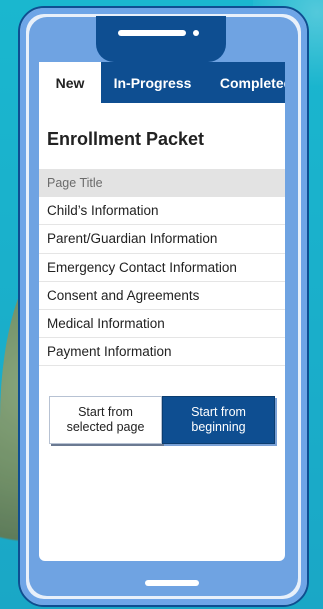 This screenshot has width=323, height=609. What do you see at coordinates (152, 33) in the screenshot?
I see `speaker-icon` at bounding box center [152, 33].